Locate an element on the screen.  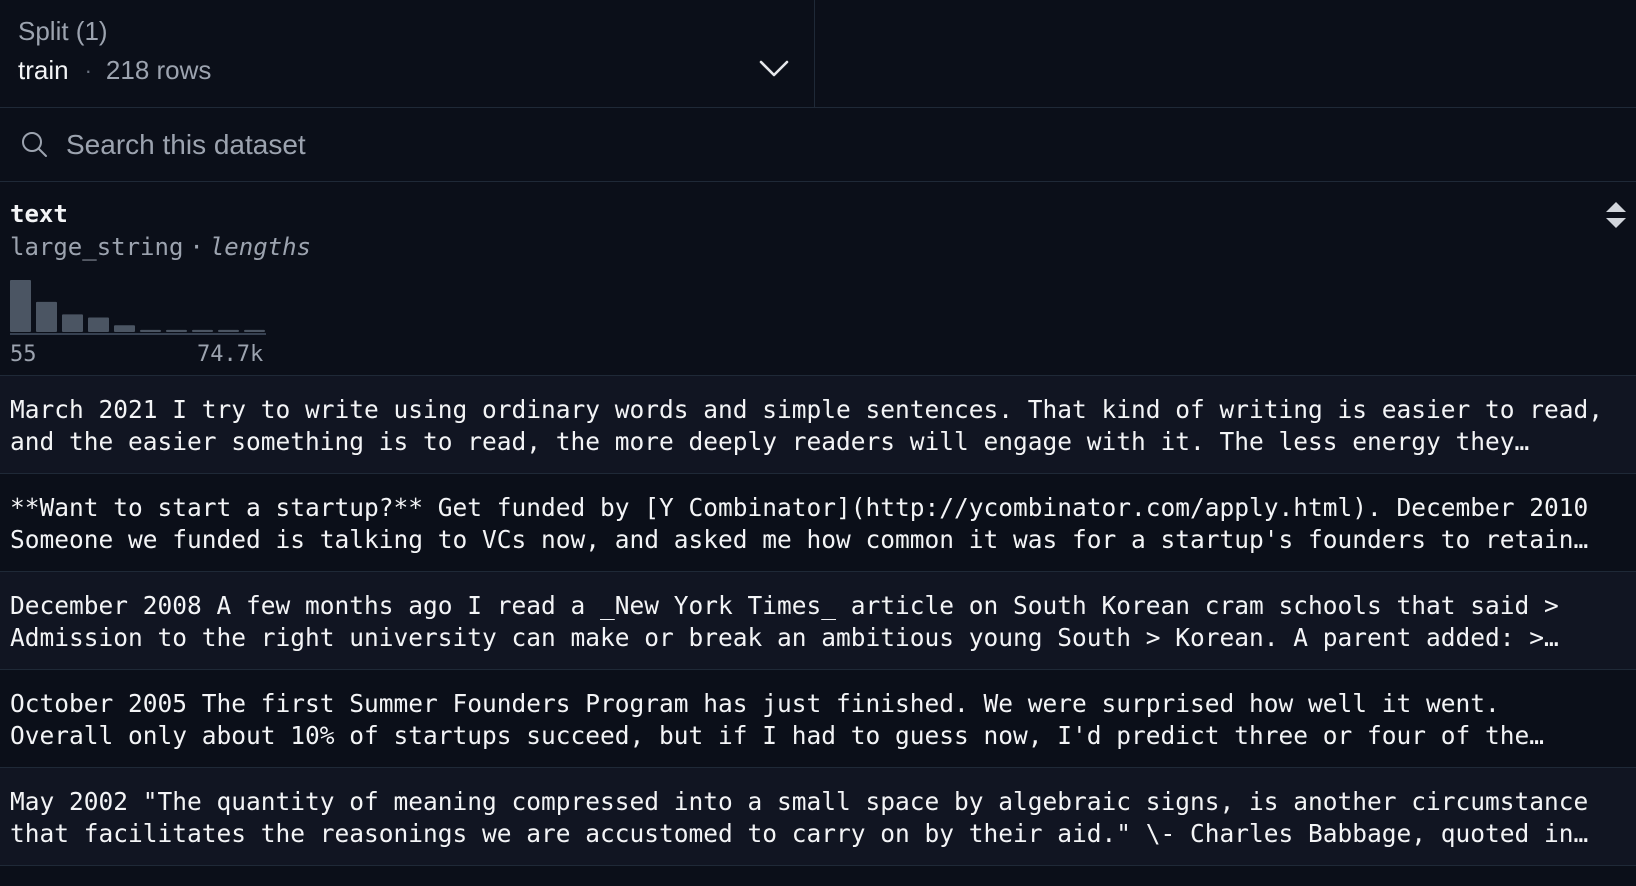
split-selector: Split (1) train · 218 rows is located at coordinates (407, 54).